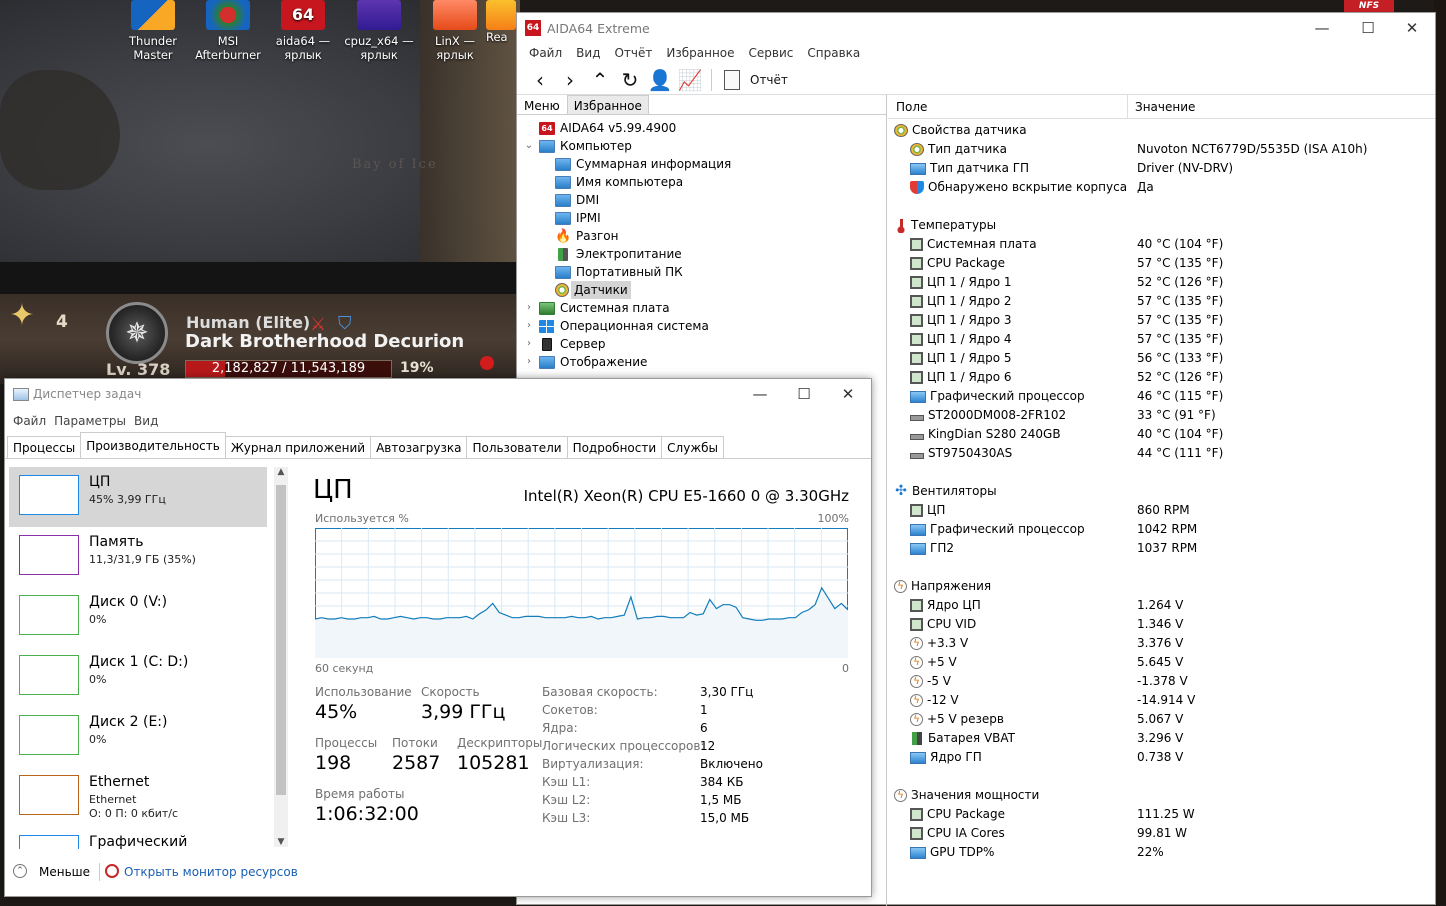 The height and width of the screenshot is (906, 1446). I want to click on chart-icon: 📈, so click(690, 80).